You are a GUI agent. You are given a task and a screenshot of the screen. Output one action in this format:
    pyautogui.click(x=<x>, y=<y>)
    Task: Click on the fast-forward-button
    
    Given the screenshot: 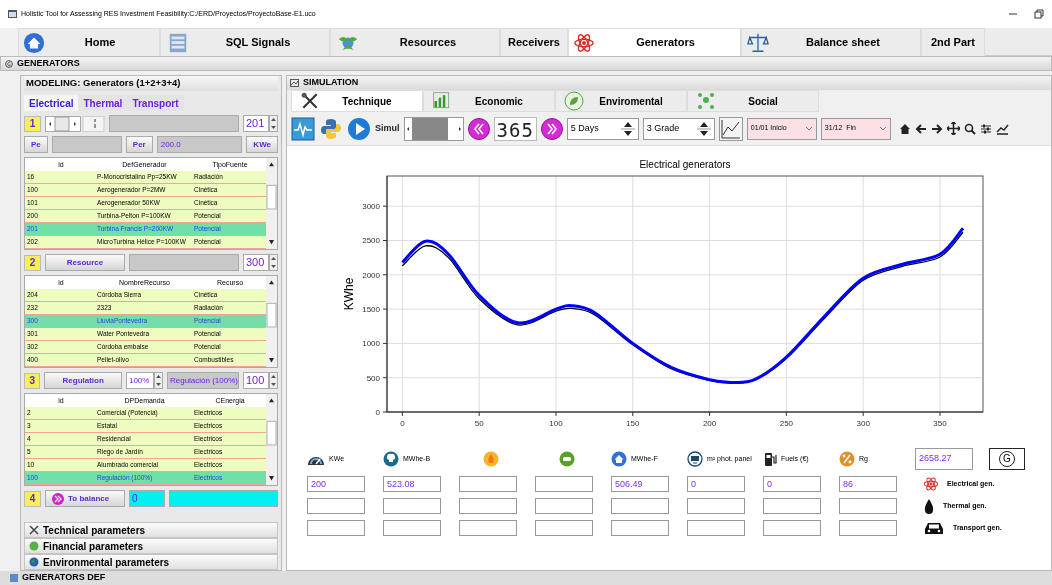 What is the action you would take?
    pyautogui.click(x=551, y=128)
    